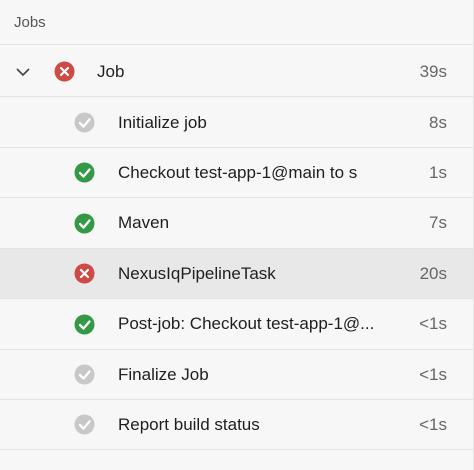 This screenshot has height=470, width=474. Describe the element at coordinates (236, 123) in the screenshot. I see `step-row: Initialize job 8s` at that location.